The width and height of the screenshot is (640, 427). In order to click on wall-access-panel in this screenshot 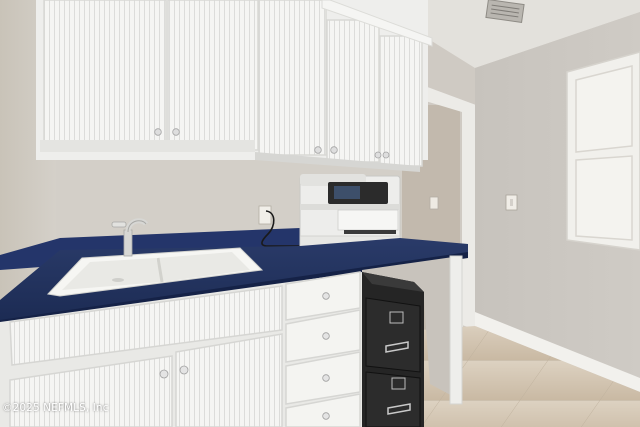, I will do `click(603, 151)`.